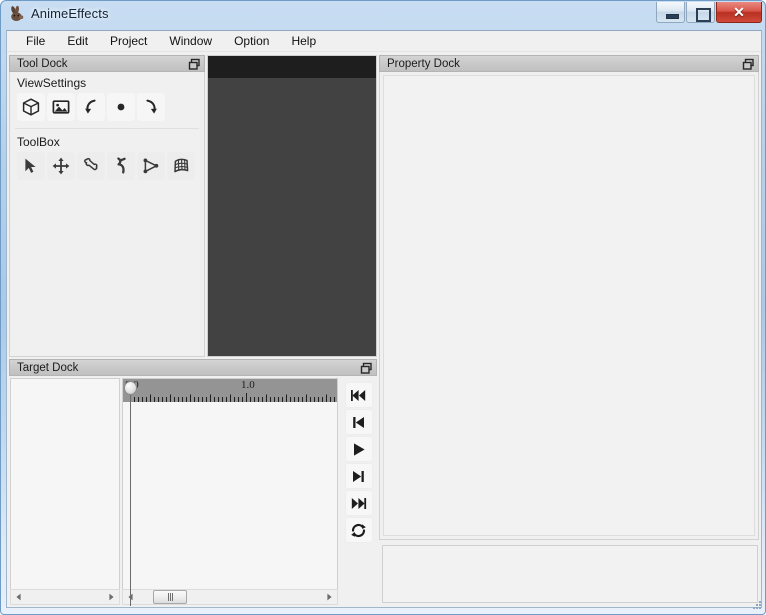  Describe the element at coordinates (303, 41) in the screenshot. I see `menu-item-help: Help` at that location.